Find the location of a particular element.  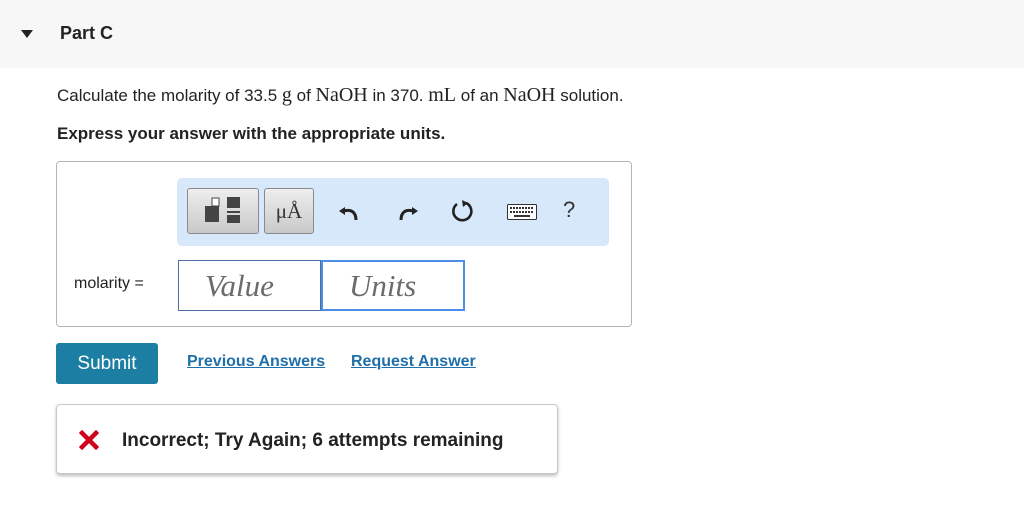

reset-icon is located at coordinates (463, 211).